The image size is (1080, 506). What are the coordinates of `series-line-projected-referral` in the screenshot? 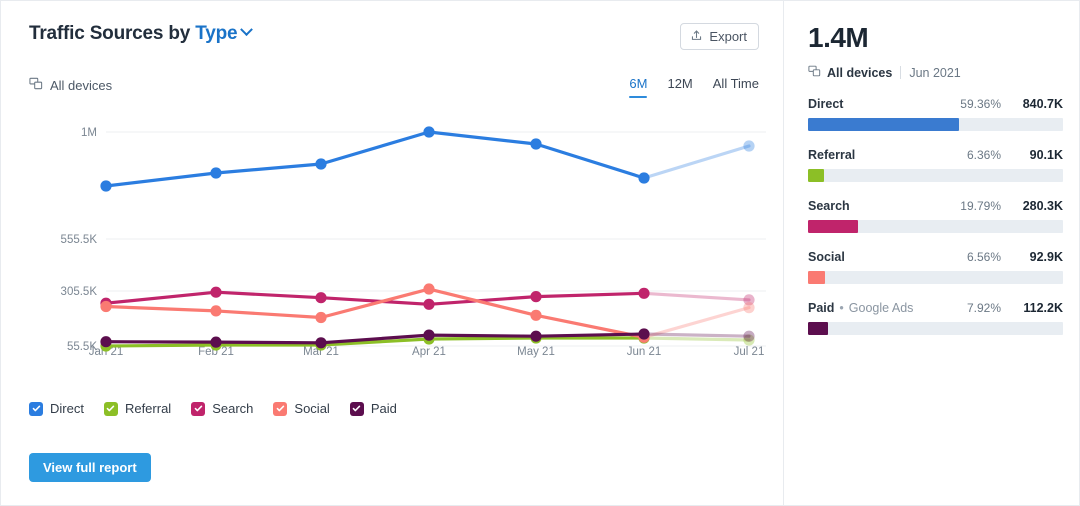 It's located at (696, 339).